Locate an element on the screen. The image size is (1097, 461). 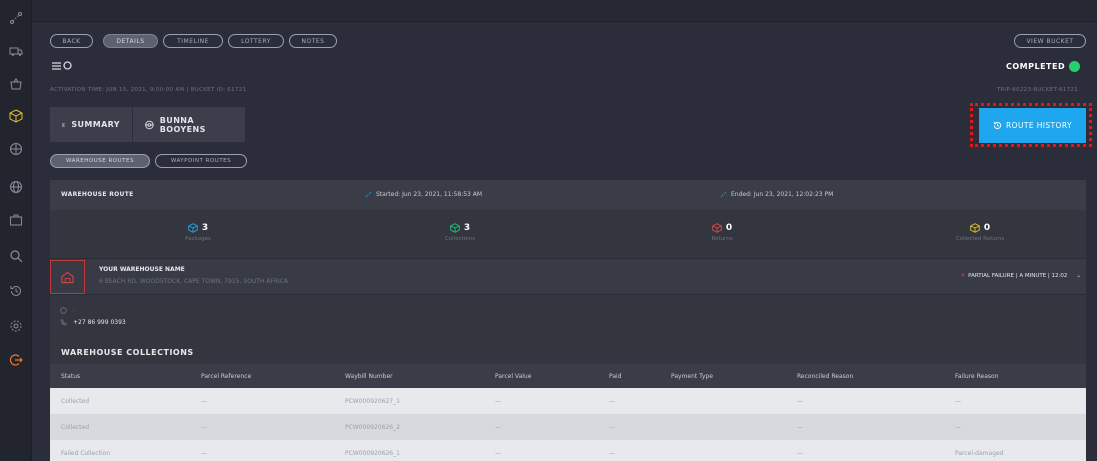
stat-label: Collections is located at coordinates (460, 239).